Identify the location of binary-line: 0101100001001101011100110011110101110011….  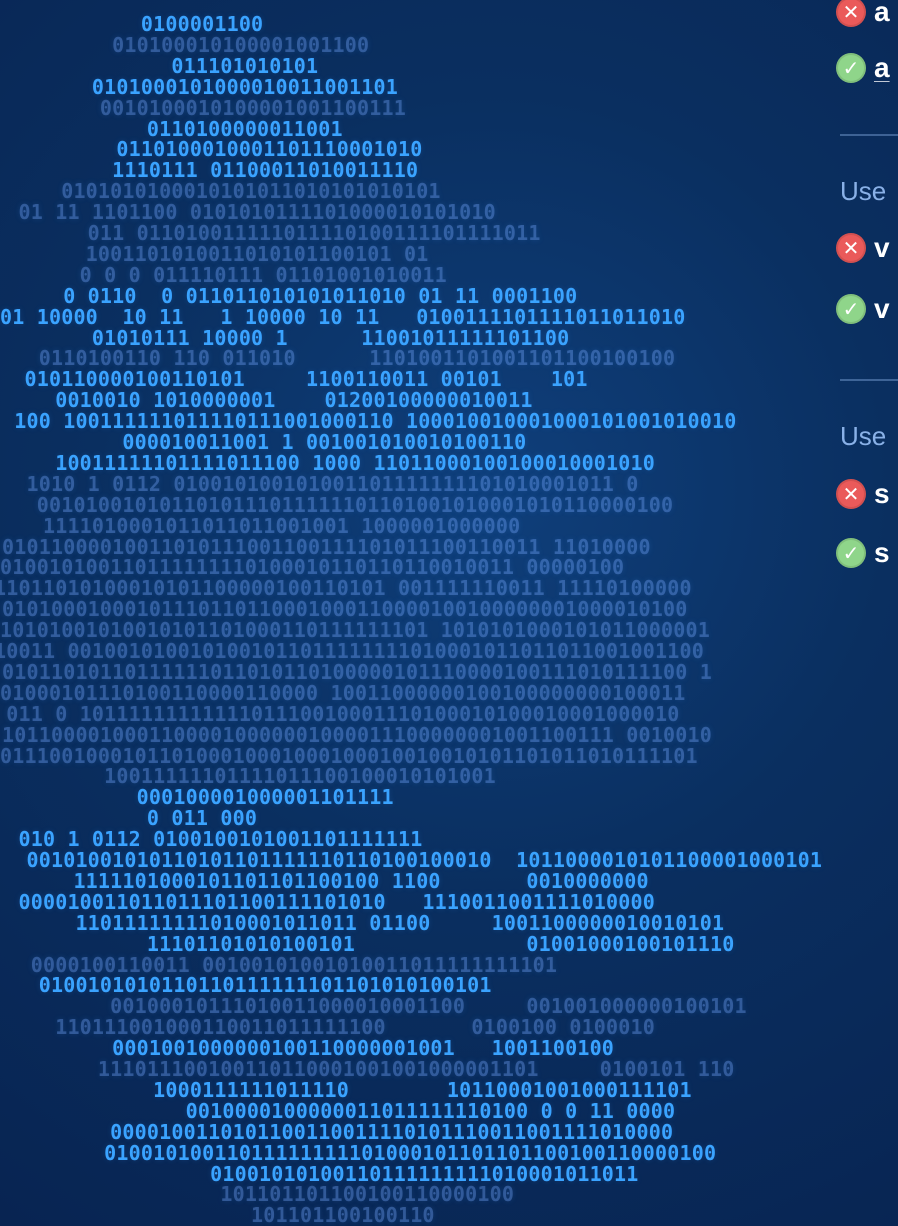
(326, 546).